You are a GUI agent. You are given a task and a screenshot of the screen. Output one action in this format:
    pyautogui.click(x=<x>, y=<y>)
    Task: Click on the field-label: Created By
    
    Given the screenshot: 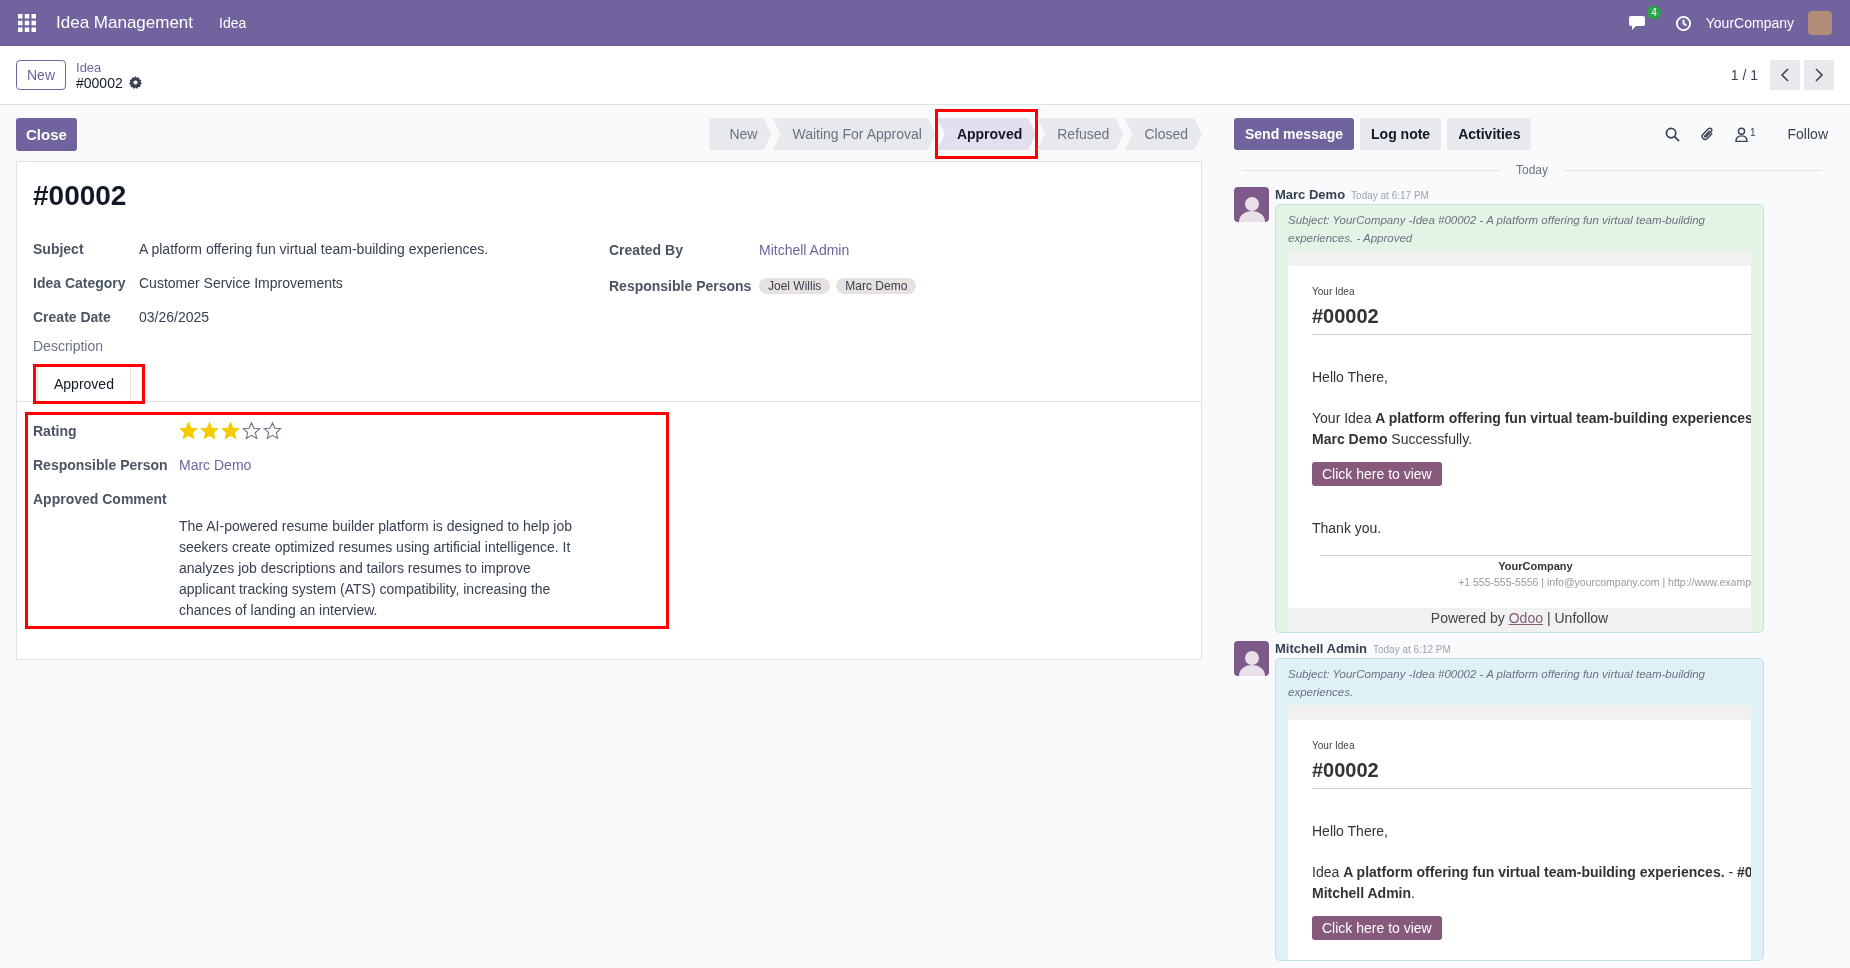 What is the action you would take?
    pyautogui.click(x=646, y=250)
    